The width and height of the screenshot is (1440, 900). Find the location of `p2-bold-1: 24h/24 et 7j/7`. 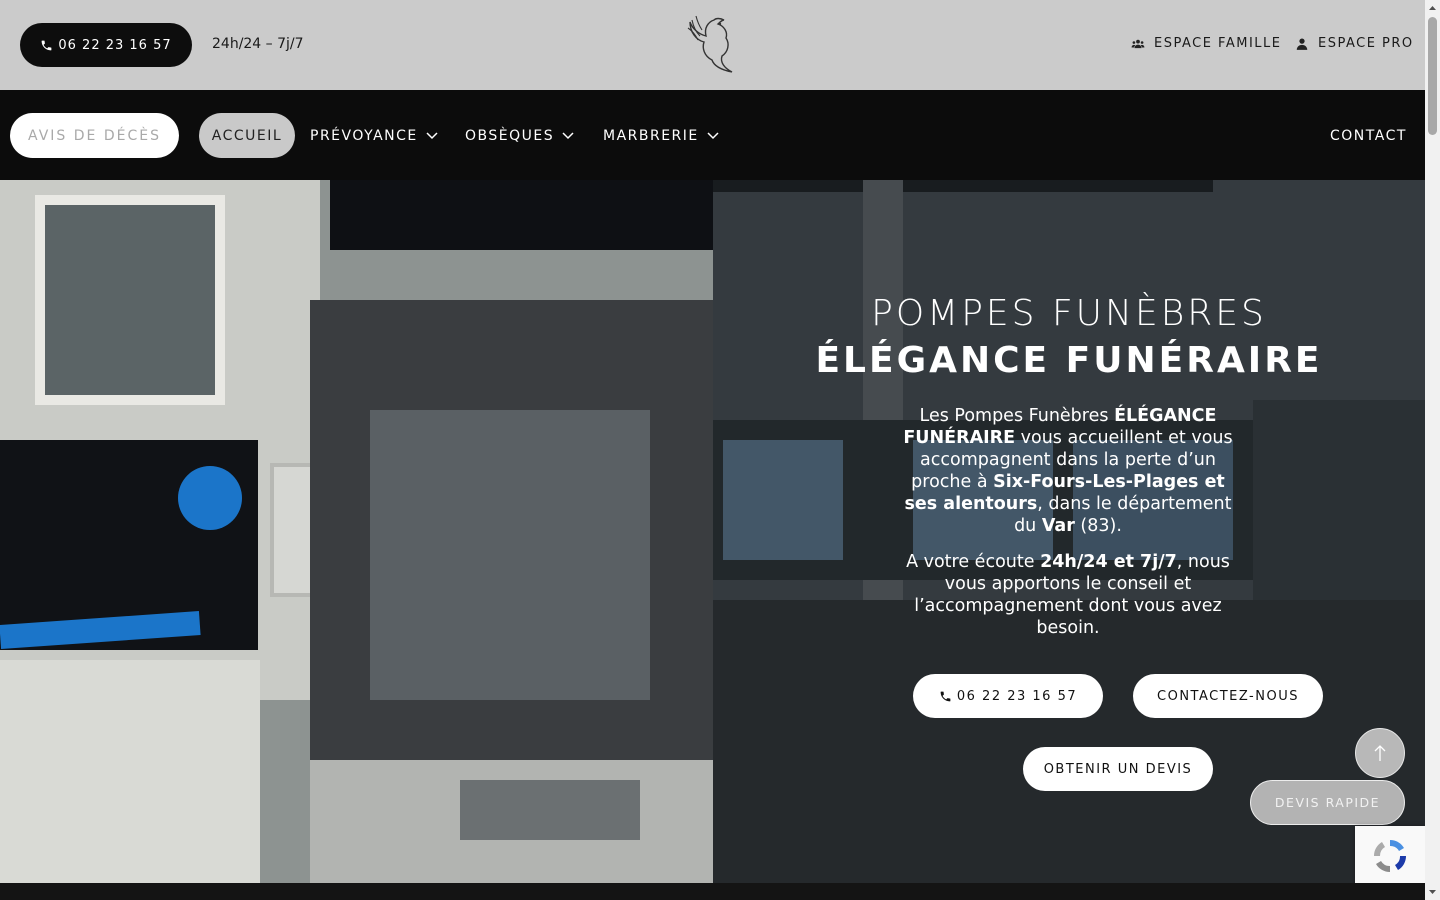

p2-bold-1: 24h/24 et 7j/7 is located at coordinates (1108, 562).